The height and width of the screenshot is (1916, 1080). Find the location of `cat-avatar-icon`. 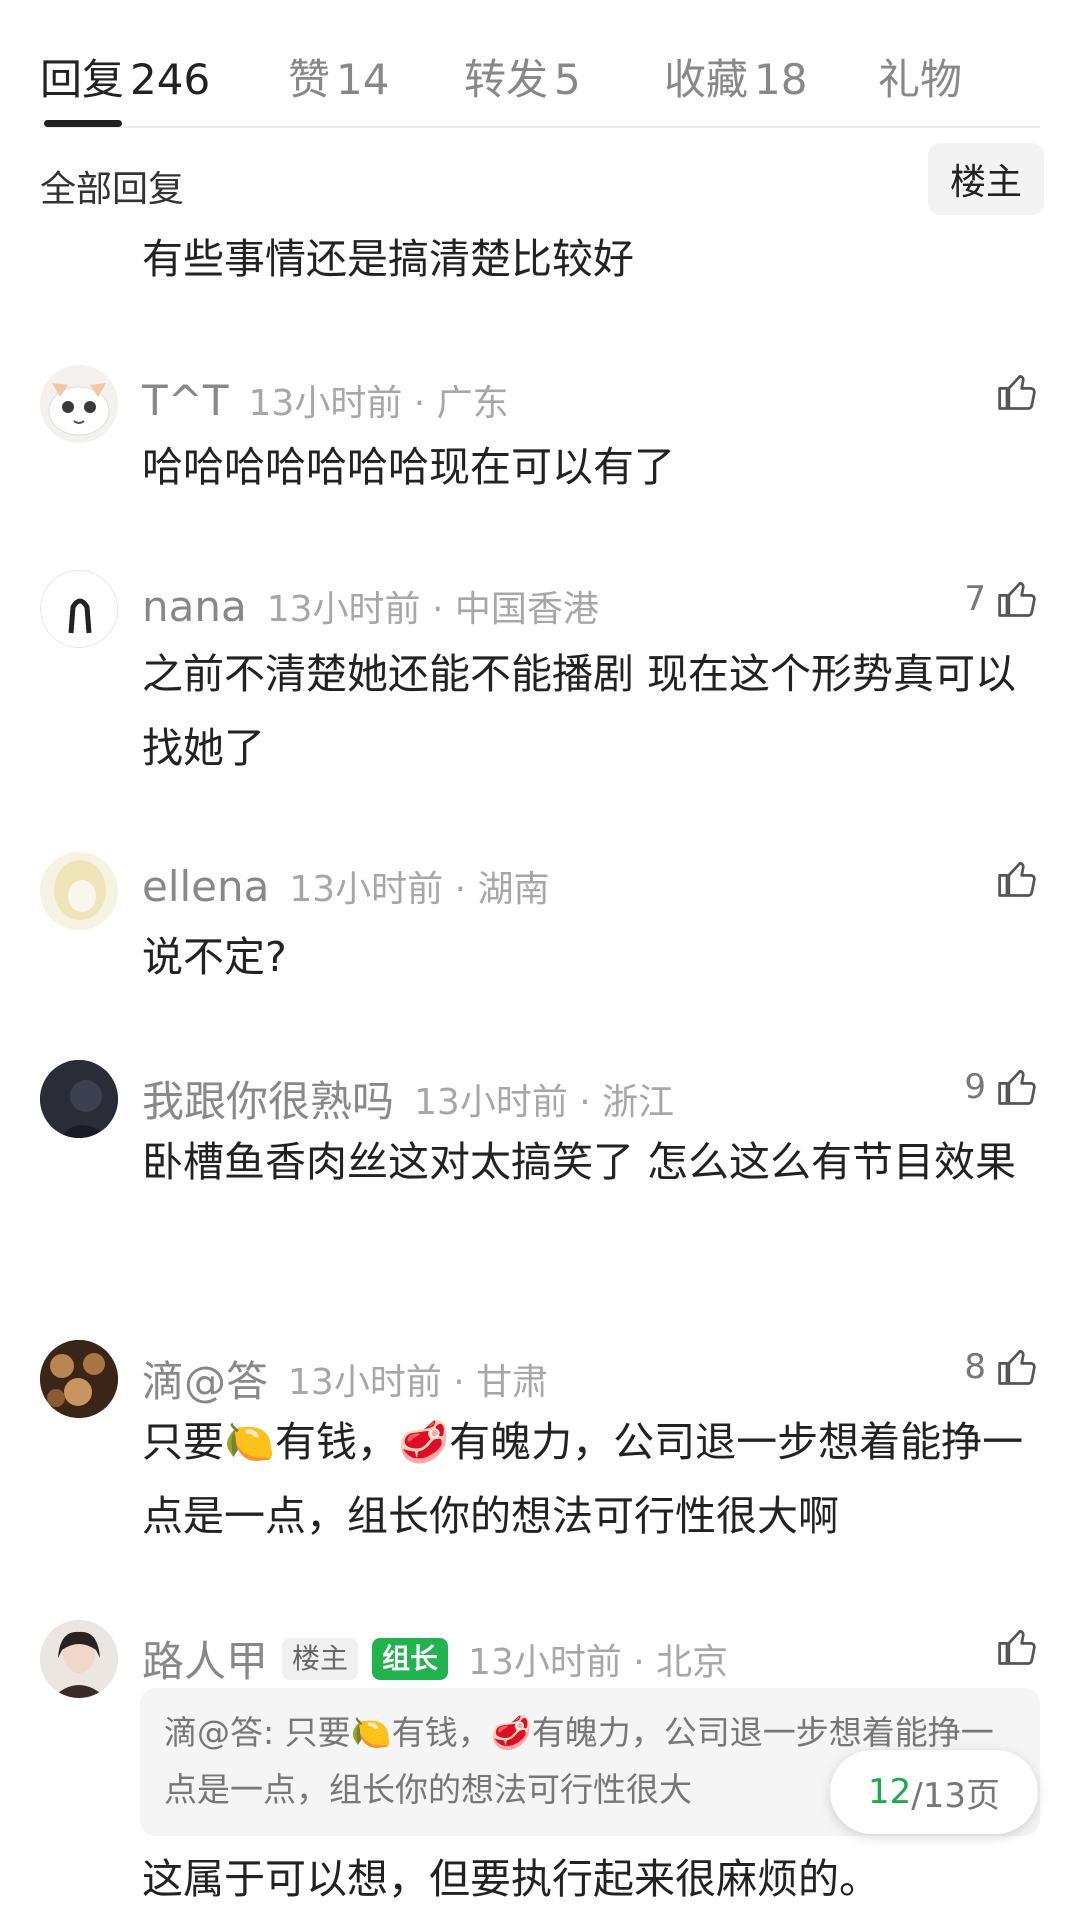

cat-avatar-icon is located at coordinates (79, 404).